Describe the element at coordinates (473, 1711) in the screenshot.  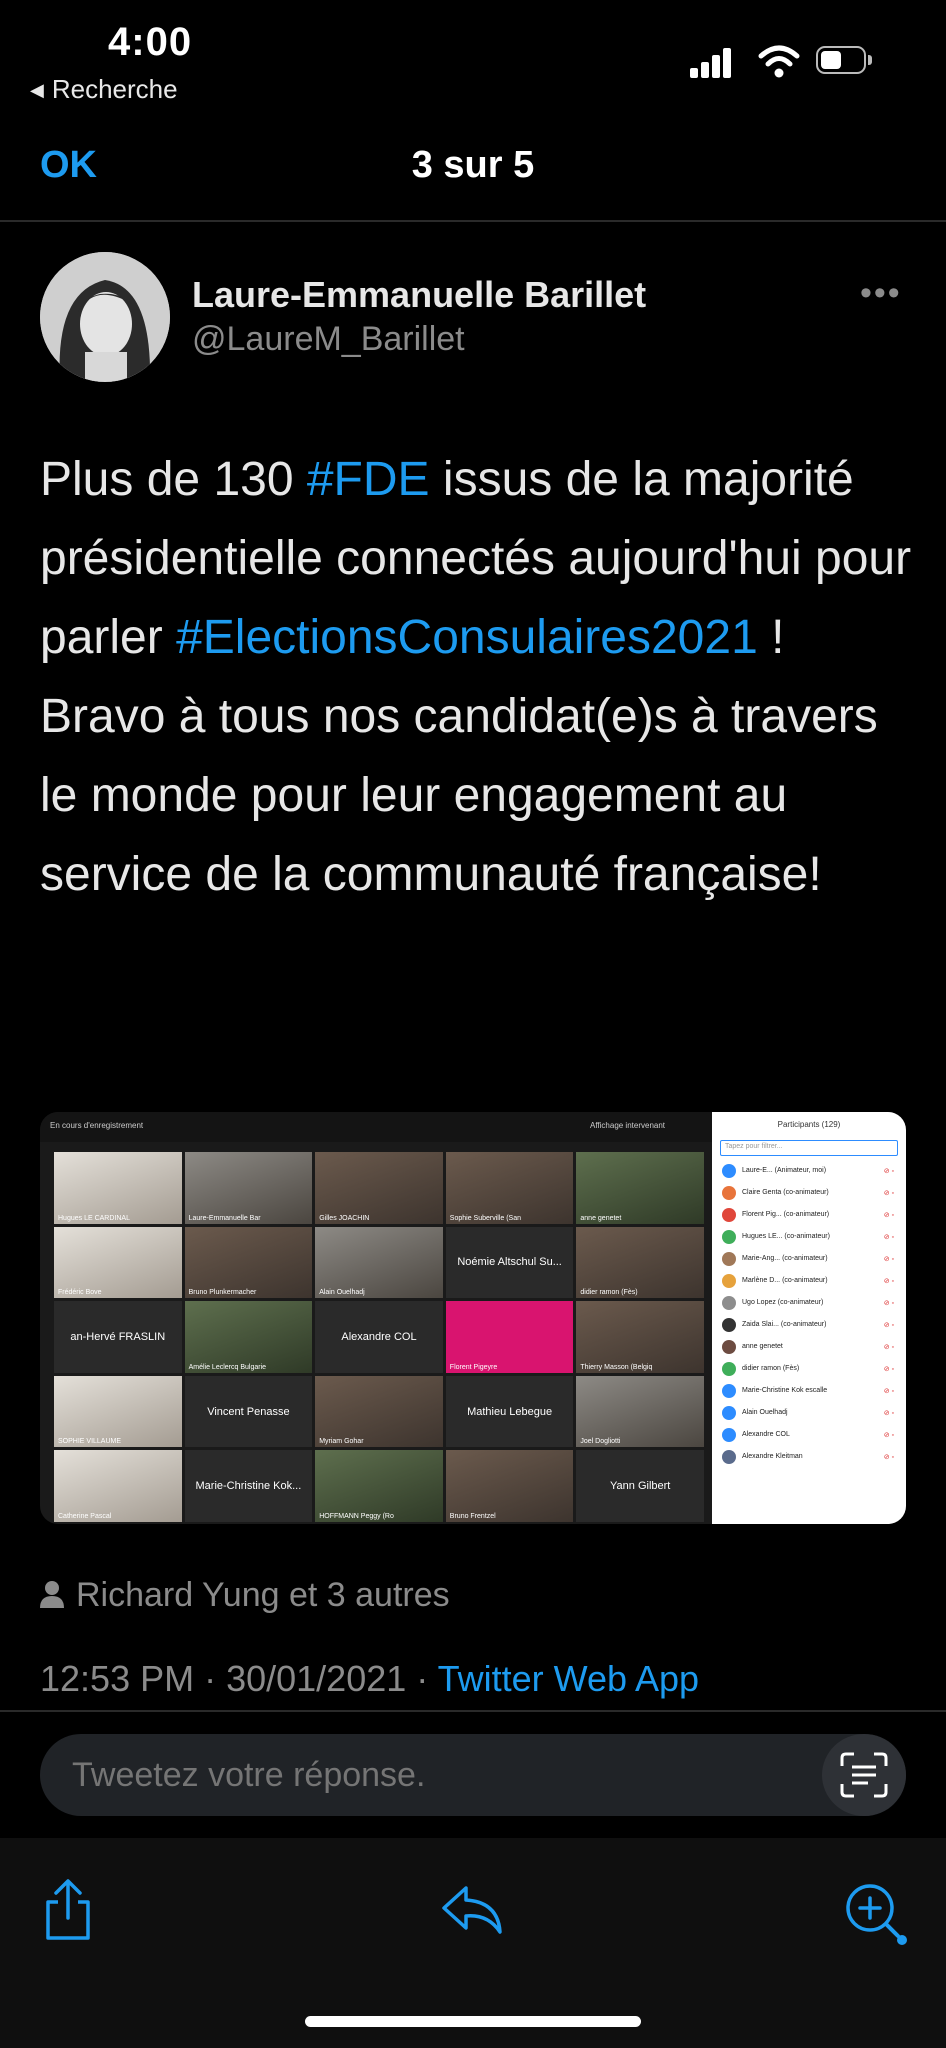
I see `meta-divider` at that location.